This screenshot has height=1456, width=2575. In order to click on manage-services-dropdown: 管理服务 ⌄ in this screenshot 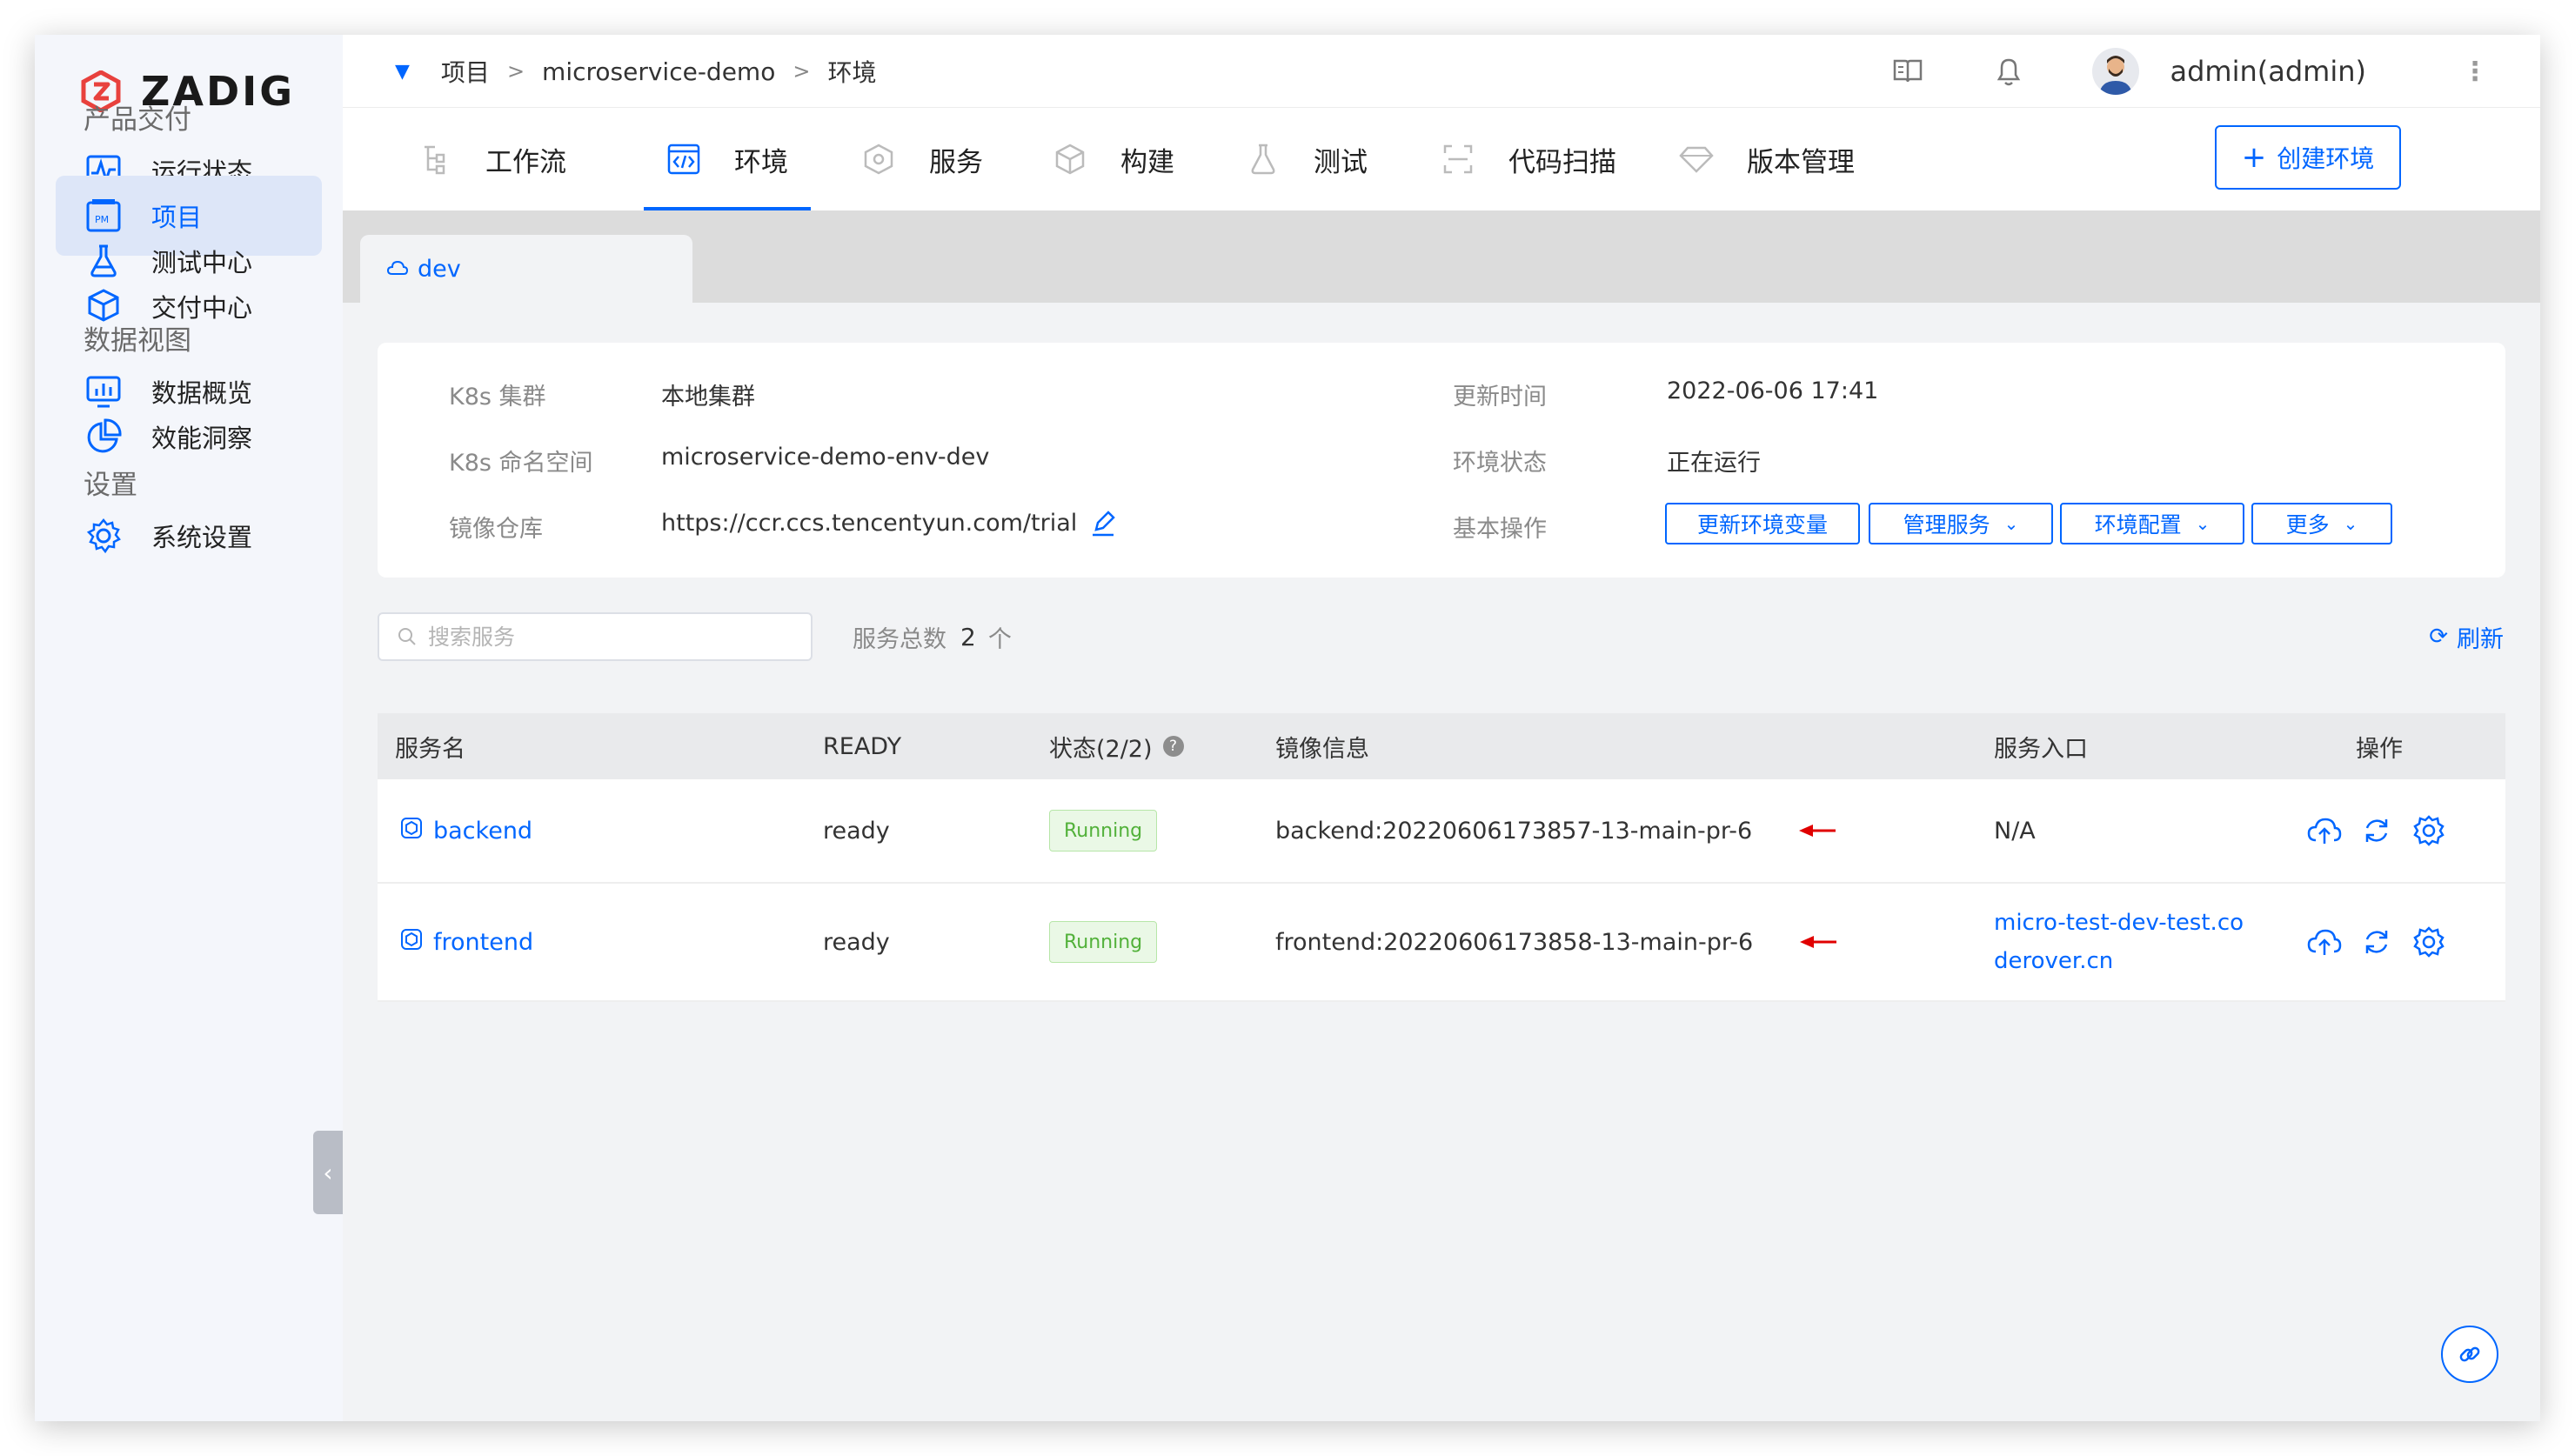, I will do `click(1961, 523)`.